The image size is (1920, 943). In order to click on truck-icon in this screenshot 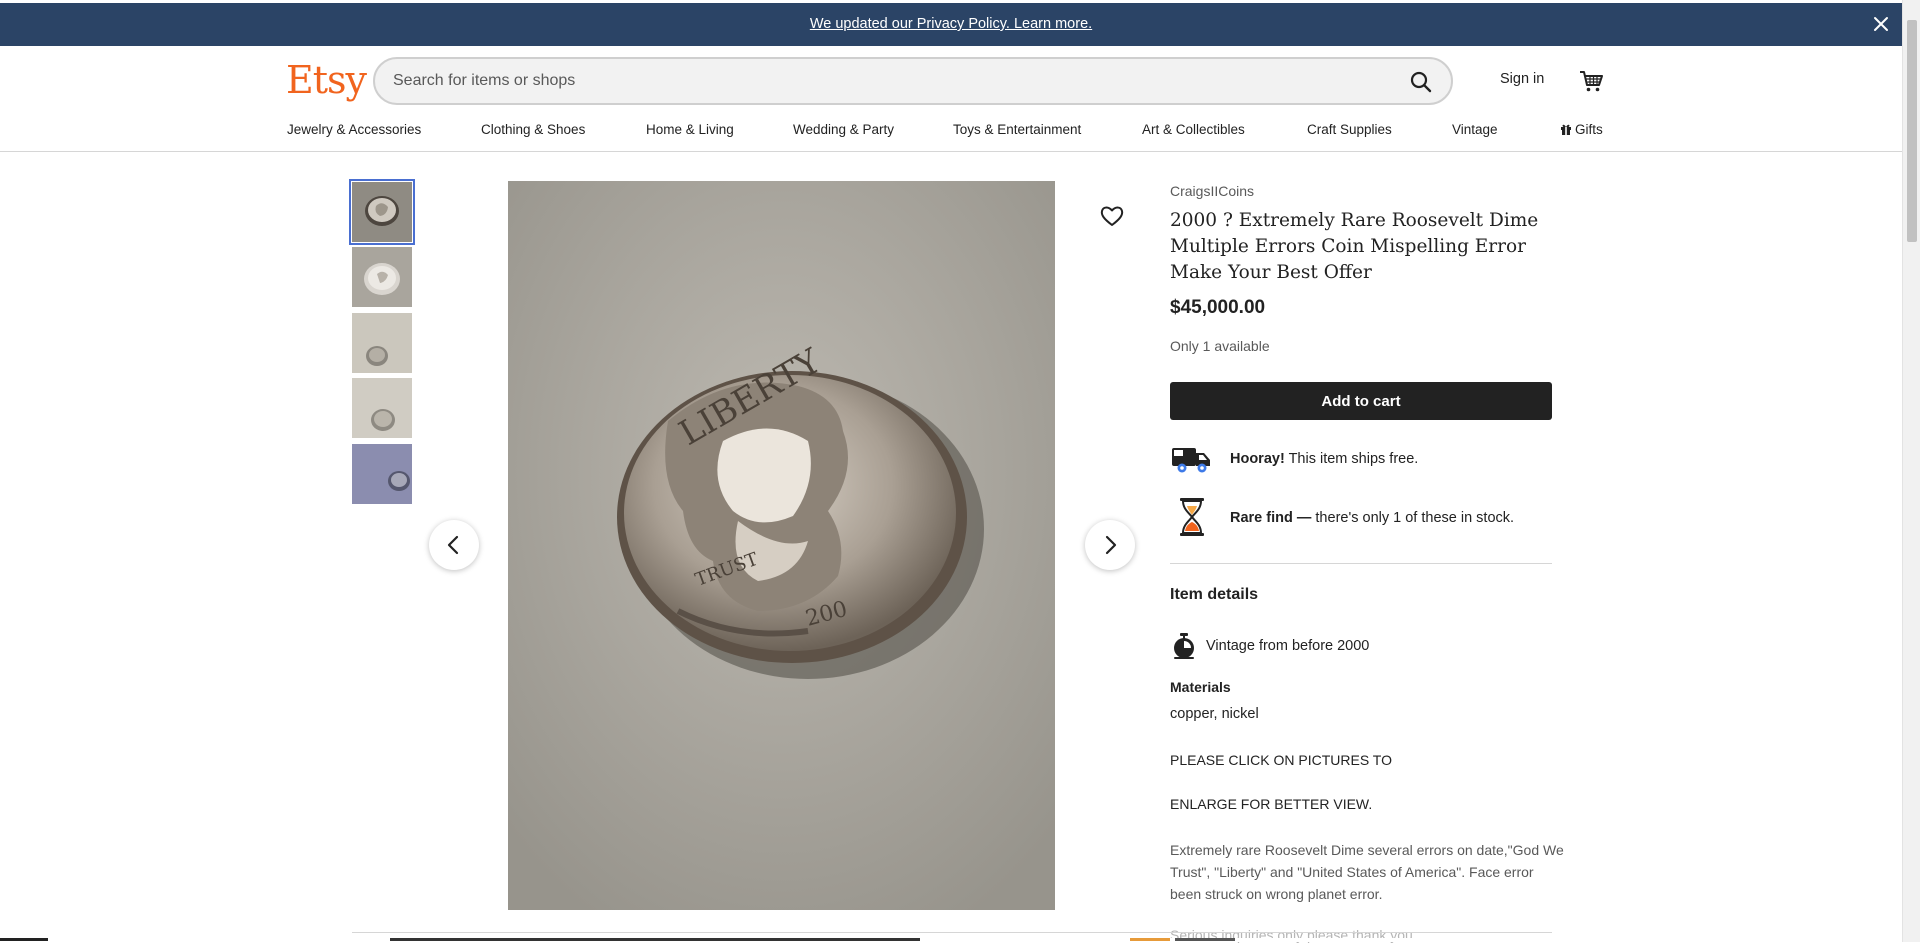, I will do `click(1191, 460)`.